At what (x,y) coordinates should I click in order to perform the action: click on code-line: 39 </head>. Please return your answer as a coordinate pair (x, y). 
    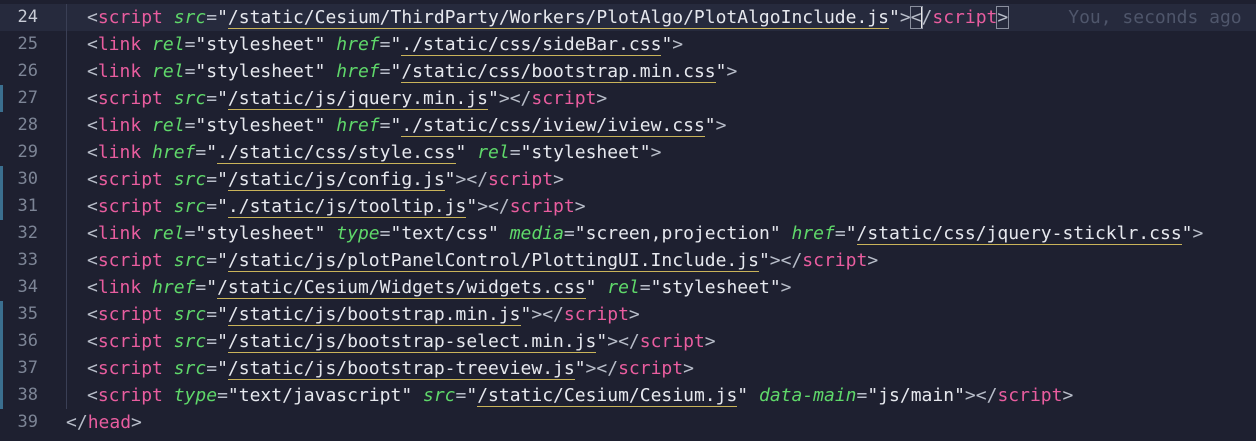
    Looking at the image, I should click on (628, 422).